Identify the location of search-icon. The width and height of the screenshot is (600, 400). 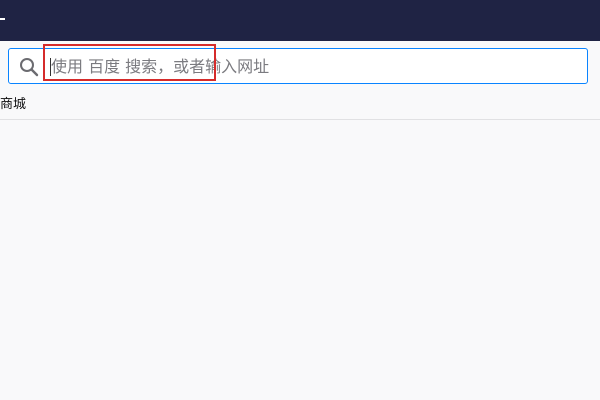
(29, 67).